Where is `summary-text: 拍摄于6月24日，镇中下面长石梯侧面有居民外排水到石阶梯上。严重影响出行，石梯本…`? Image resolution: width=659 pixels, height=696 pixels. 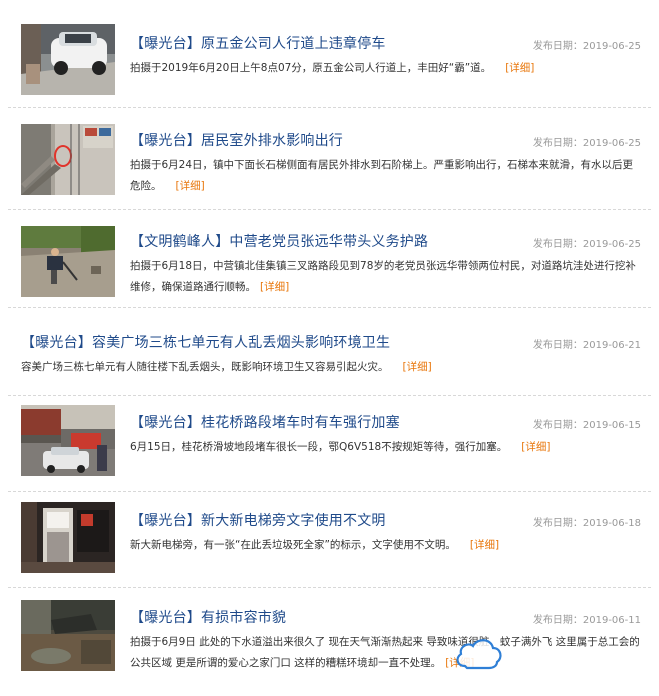 summary-text: 拍摄于6月24日，镇中下面长石梯侧面有居民外排水到石阶梯上。严重影响出行，石梯本… is located at coordinates (382, 175).